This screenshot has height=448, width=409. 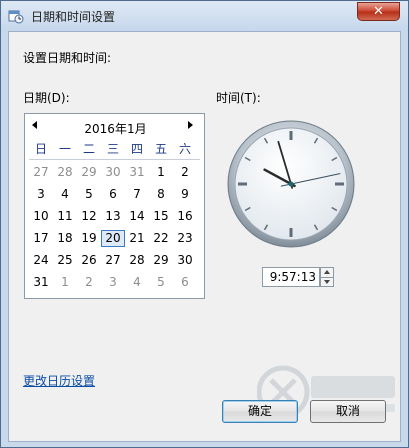 What do you see at coordinates (40, 149) in the screenshot?
I see `weekday-label: 日` at bounding box center [40, 149].